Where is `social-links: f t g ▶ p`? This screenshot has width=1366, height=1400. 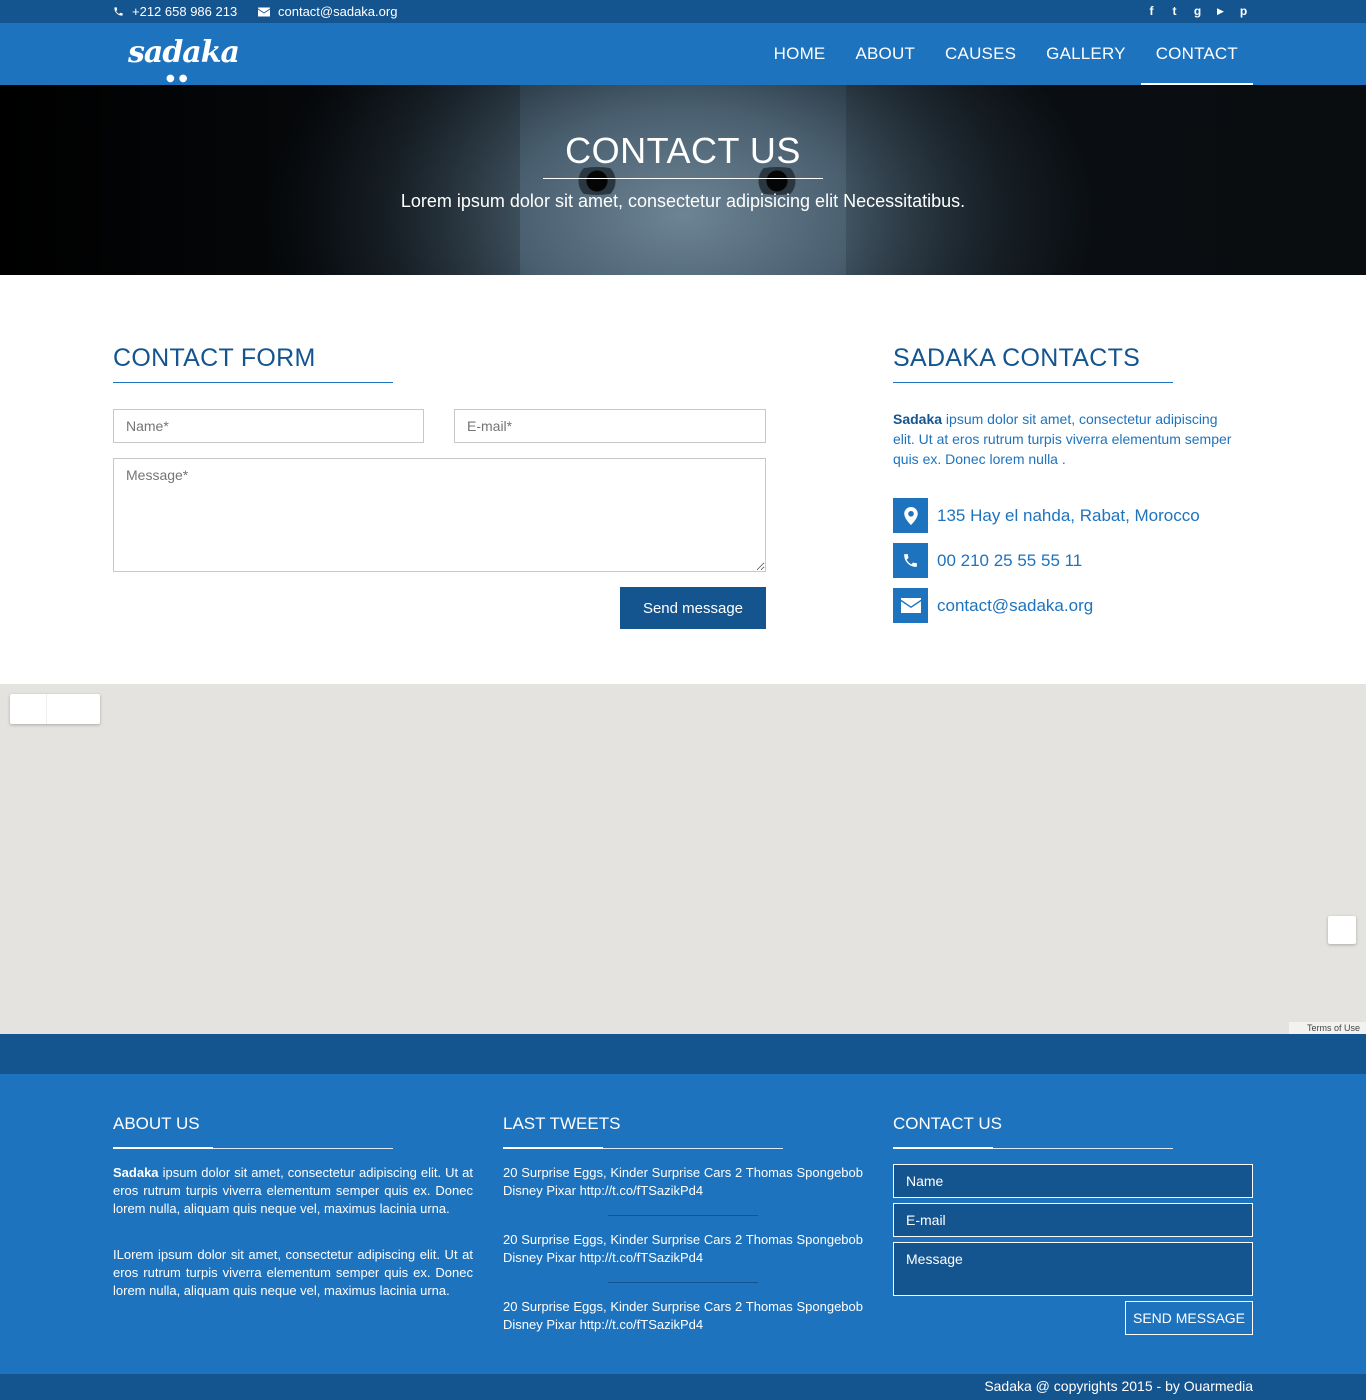
social-links: f t g ▶ p is located at coordinates (1197, 11).